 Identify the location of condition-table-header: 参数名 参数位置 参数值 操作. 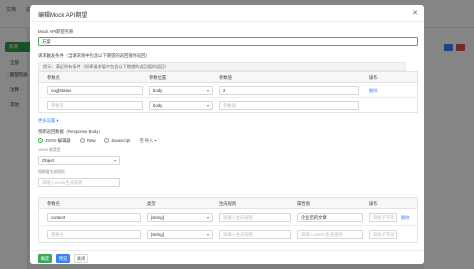
(228, 77).